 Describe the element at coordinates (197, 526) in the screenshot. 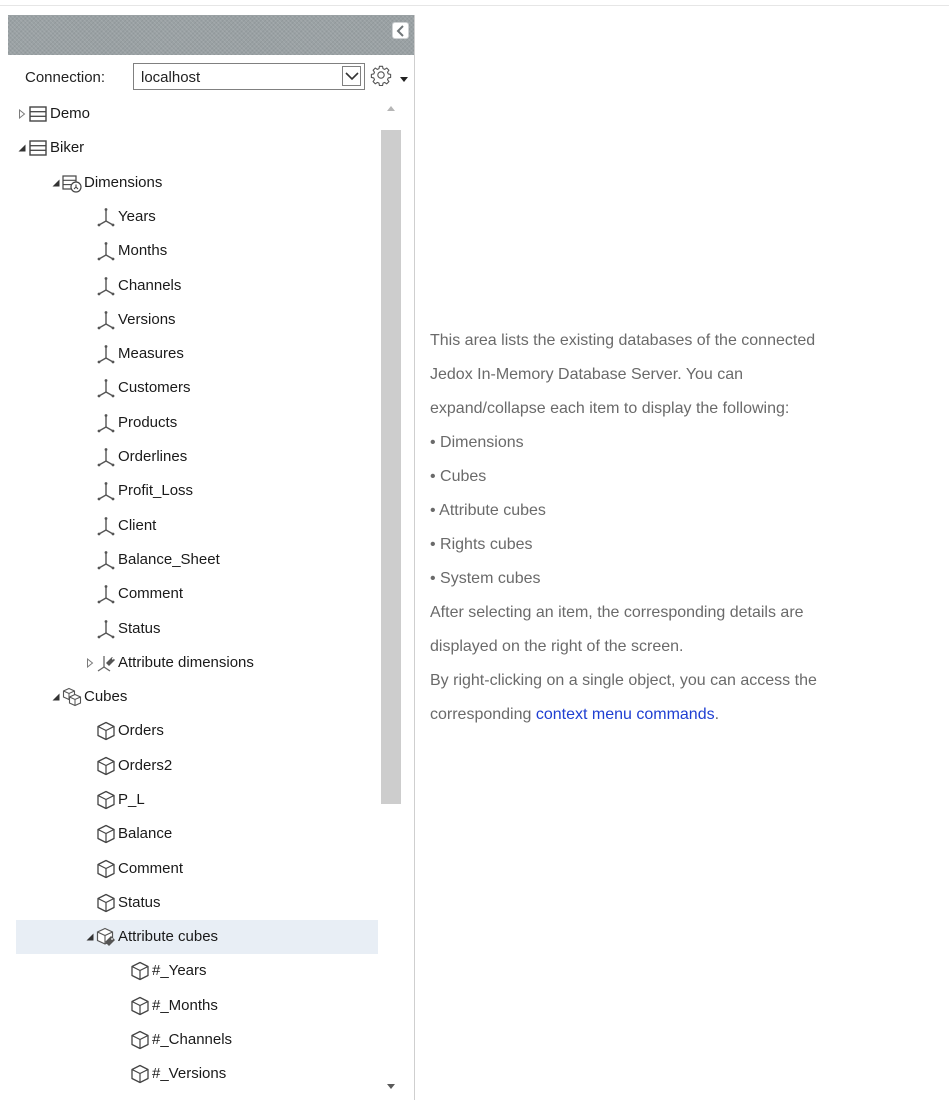

I see `tree-item-client: Client` at that location.